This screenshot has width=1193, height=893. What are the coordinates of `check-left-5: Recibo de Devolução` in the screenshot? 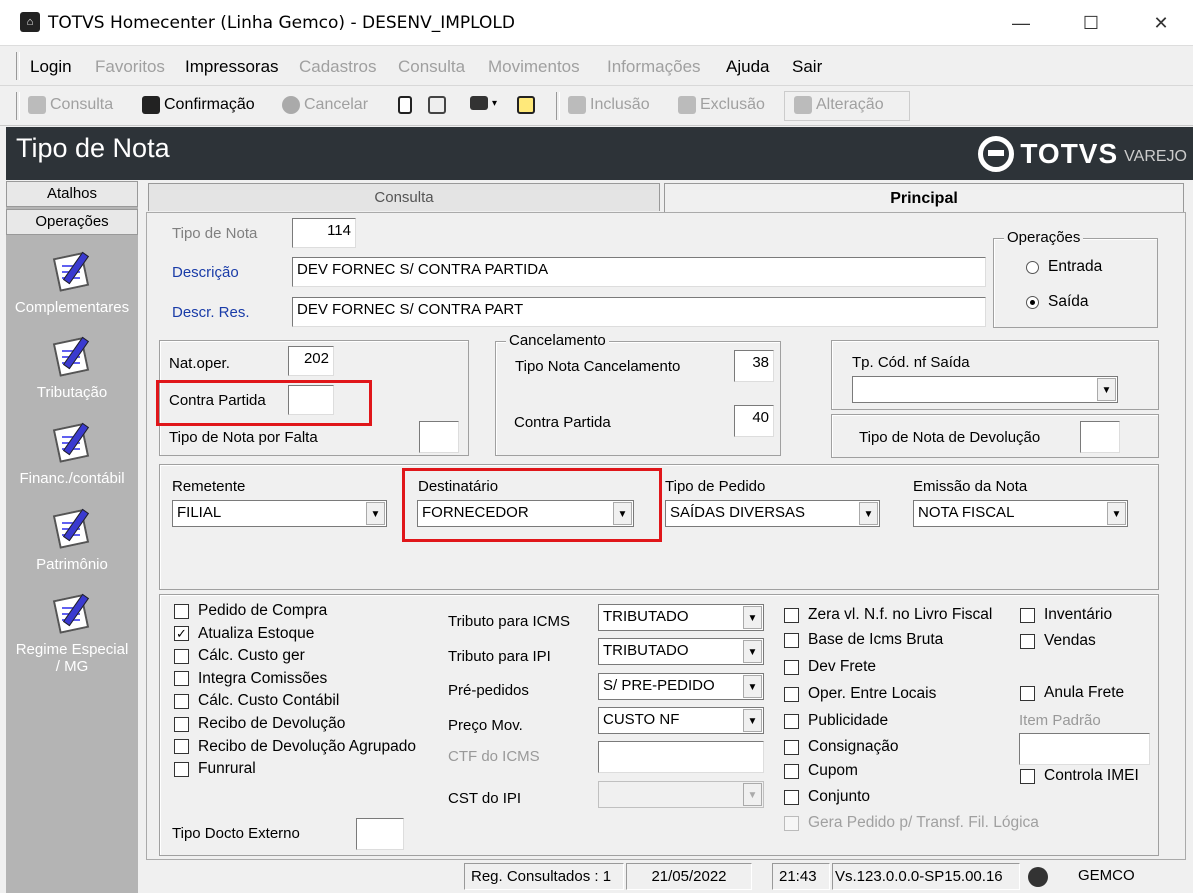 It's located at (259, 724).